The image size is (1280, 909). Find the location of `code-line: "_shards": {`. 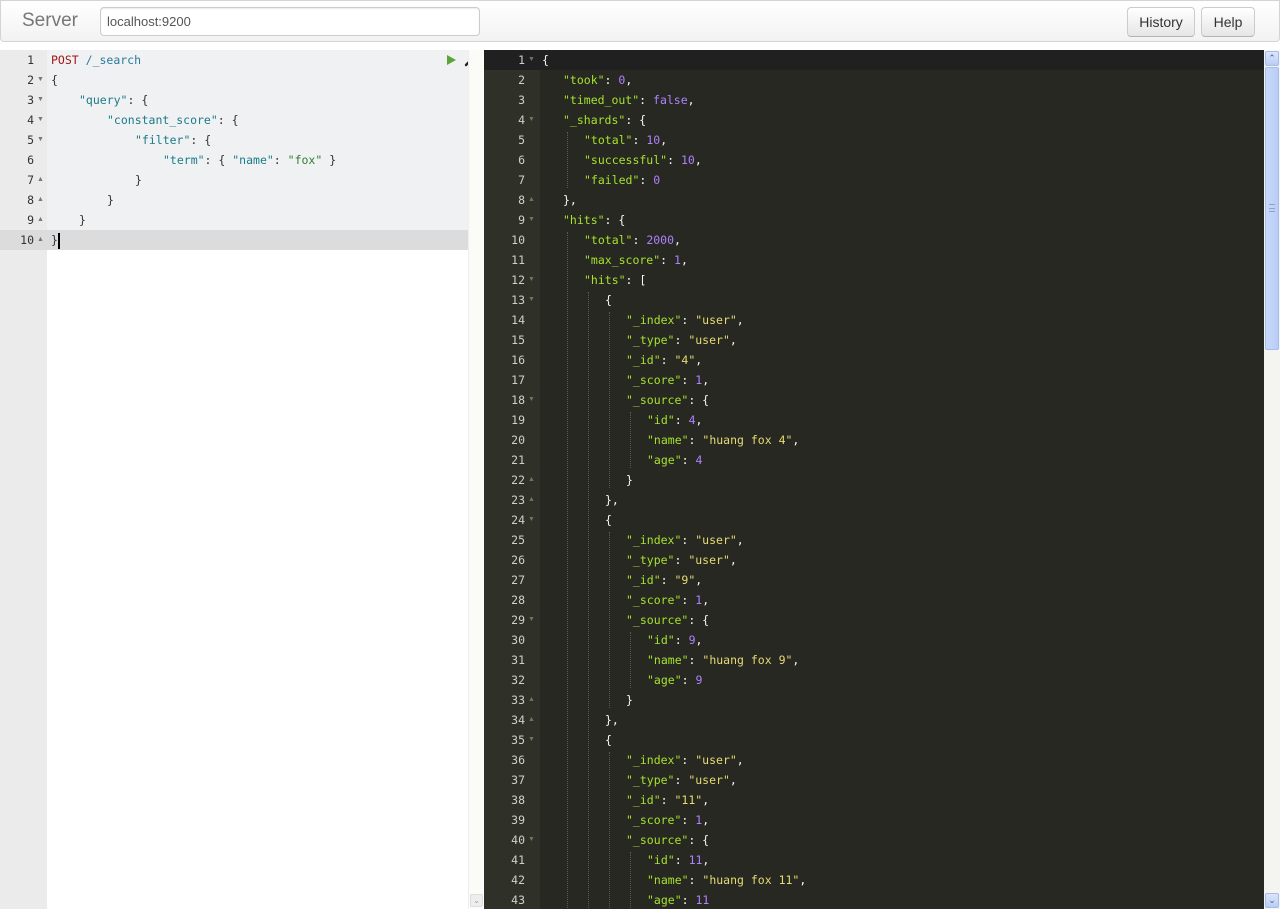

code-line: "_shards": { is located at coordinates (594, 120).